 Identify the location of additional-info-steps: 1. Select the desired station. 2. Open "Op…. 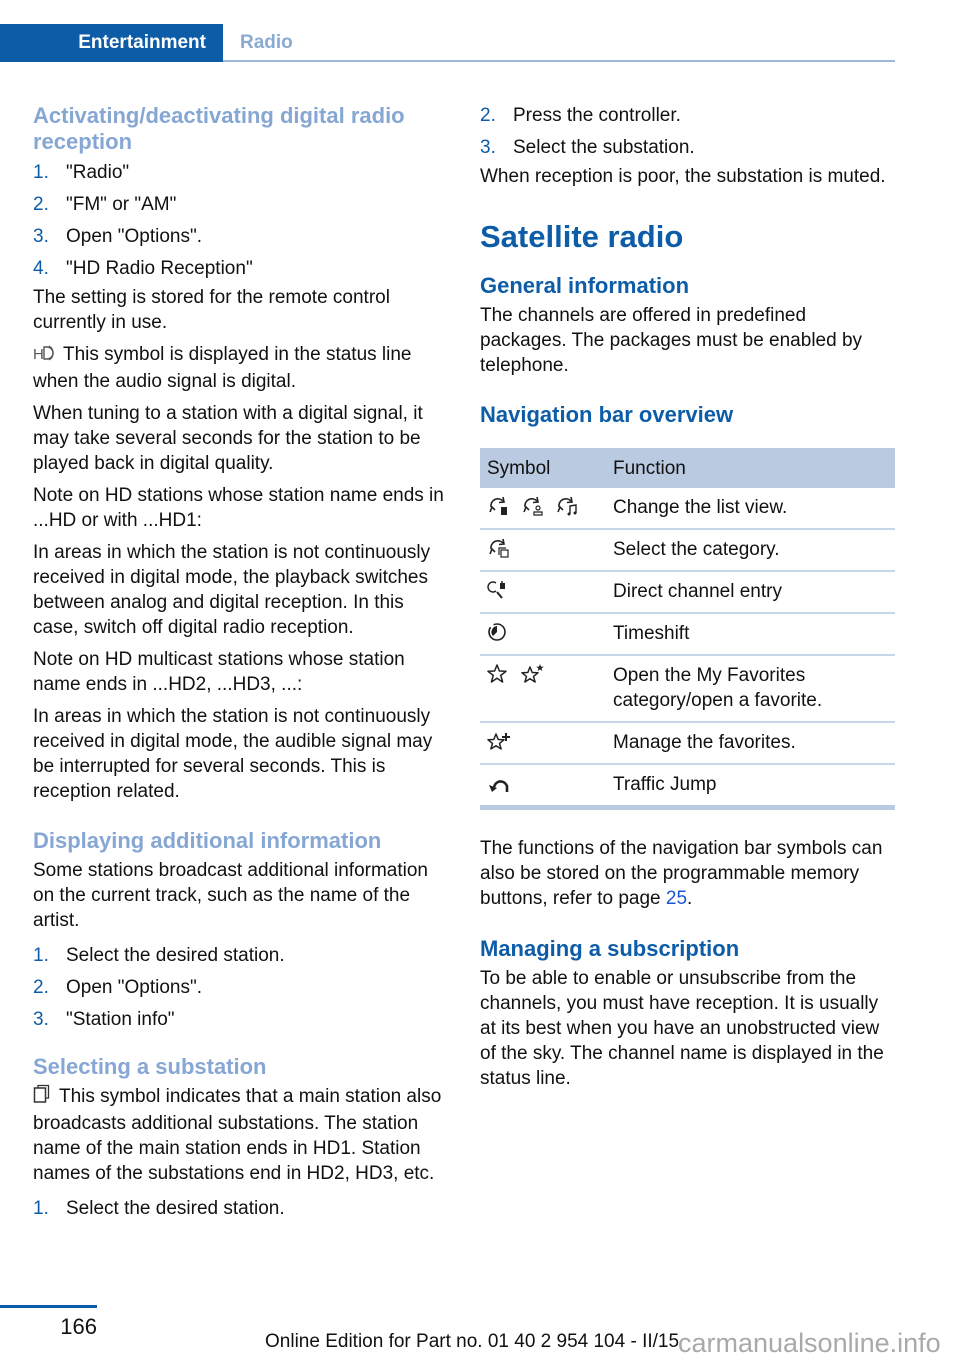
(241, 988).